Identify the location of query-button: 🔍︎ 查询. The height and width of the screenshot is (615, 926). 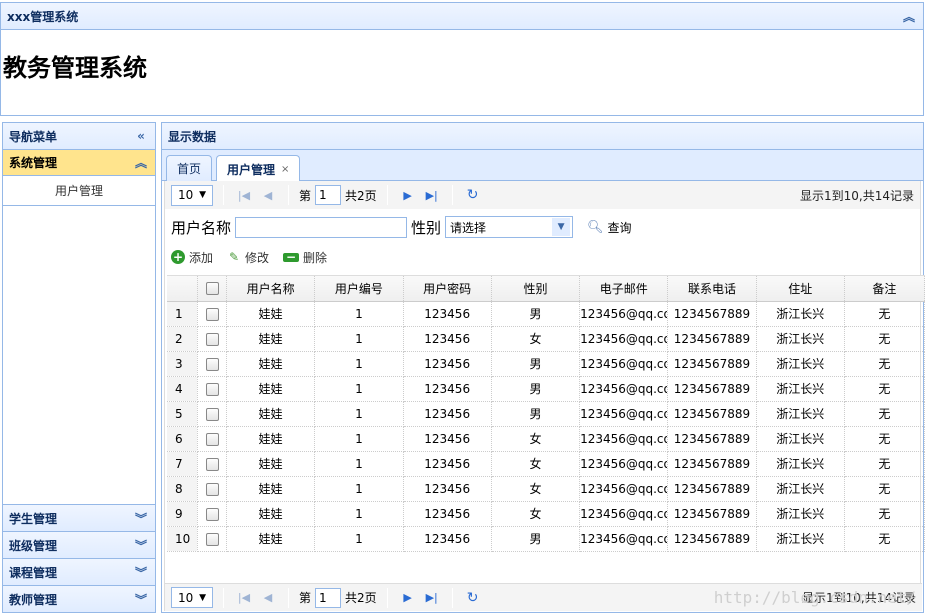
(609, 227).